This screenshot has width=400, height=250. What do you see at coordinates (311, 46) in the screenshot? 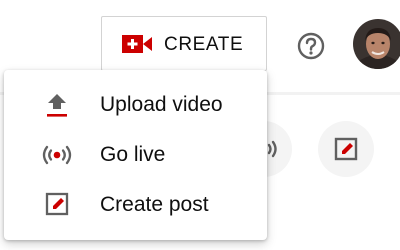
I see `help-circle-icon` at bounding box center [311, 46].